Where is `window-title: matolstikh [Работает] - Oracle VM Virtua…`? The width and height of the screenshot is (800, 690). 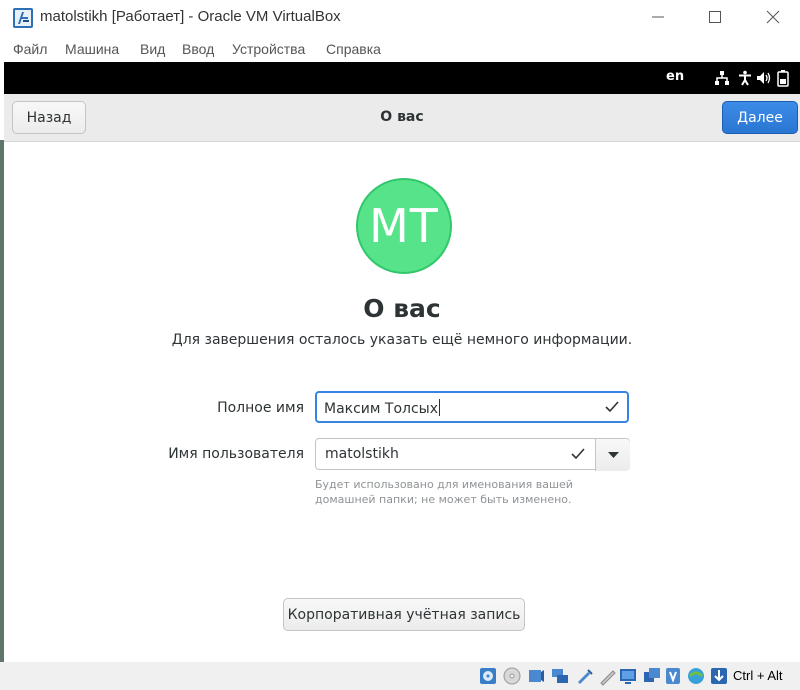 window-title: matolstikh [Работает] - Oracle VM Virtua… is located at coordinates (190, 16).